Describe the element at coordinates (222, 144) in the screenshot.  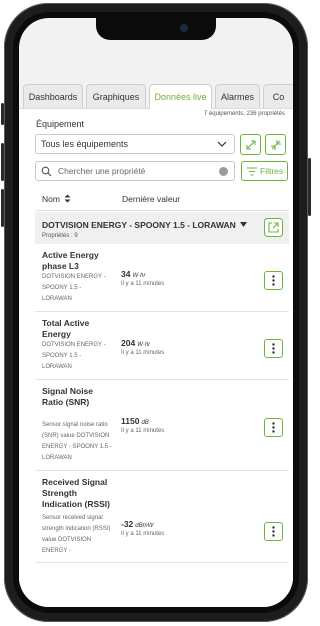
I see `chevron-down-icon` at that location.